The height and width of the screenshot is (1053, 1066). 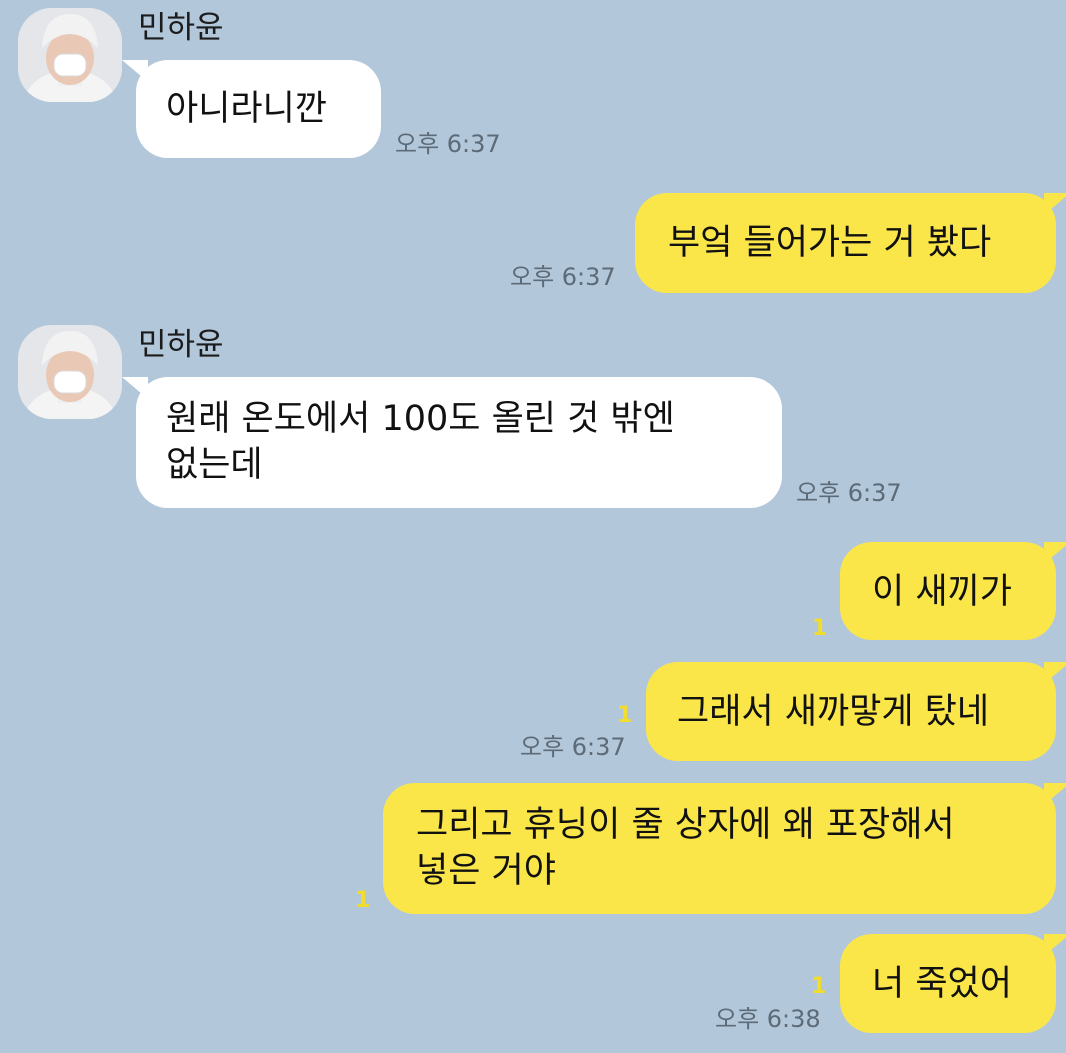 I want to click on message-text-line: 원래 온도에서 100도 올린 것 밖엔, so click(x=420, y=419).